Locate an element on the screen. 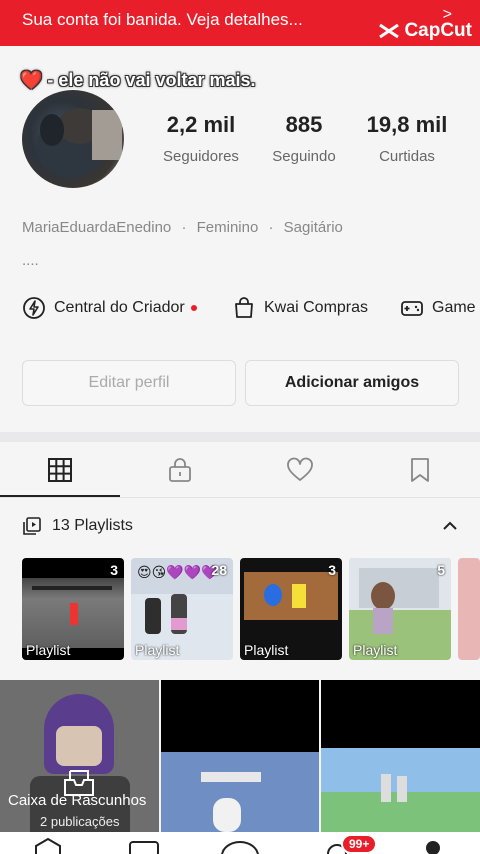 Image resolution: width=480 pixels, height=854 pixels. following-count: 885 is located at coordinates (304, 124).